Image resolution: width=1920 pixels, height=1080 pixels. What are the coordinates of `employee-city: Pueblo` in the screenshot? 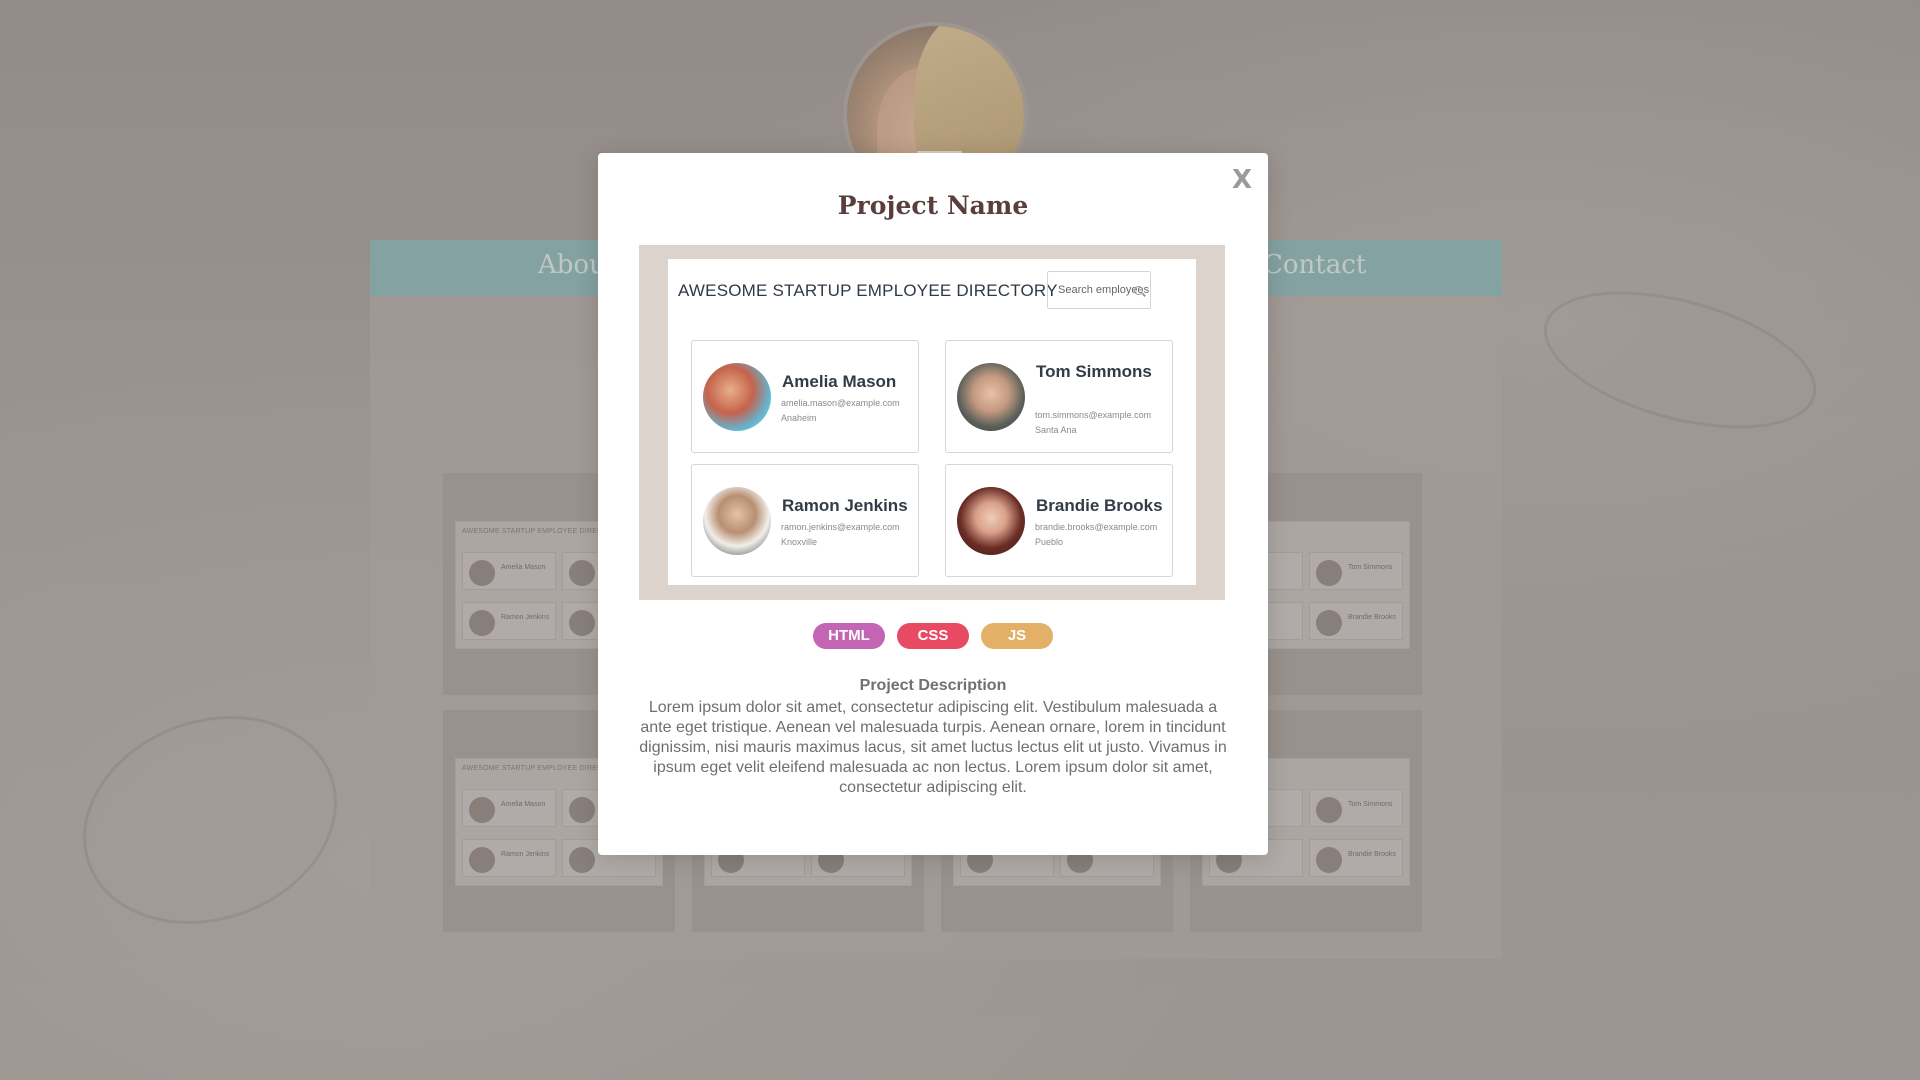 It's located at (1049, 542).